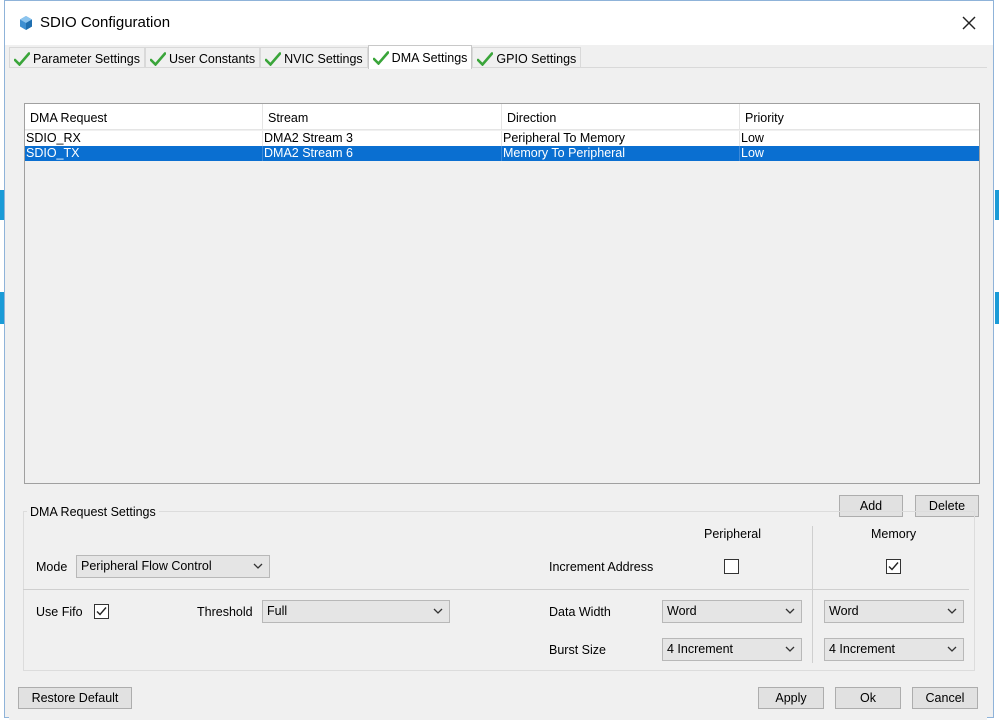  Describe the element at coordinates (812, 594) in the screenshot. I see `column-divider` at that location.